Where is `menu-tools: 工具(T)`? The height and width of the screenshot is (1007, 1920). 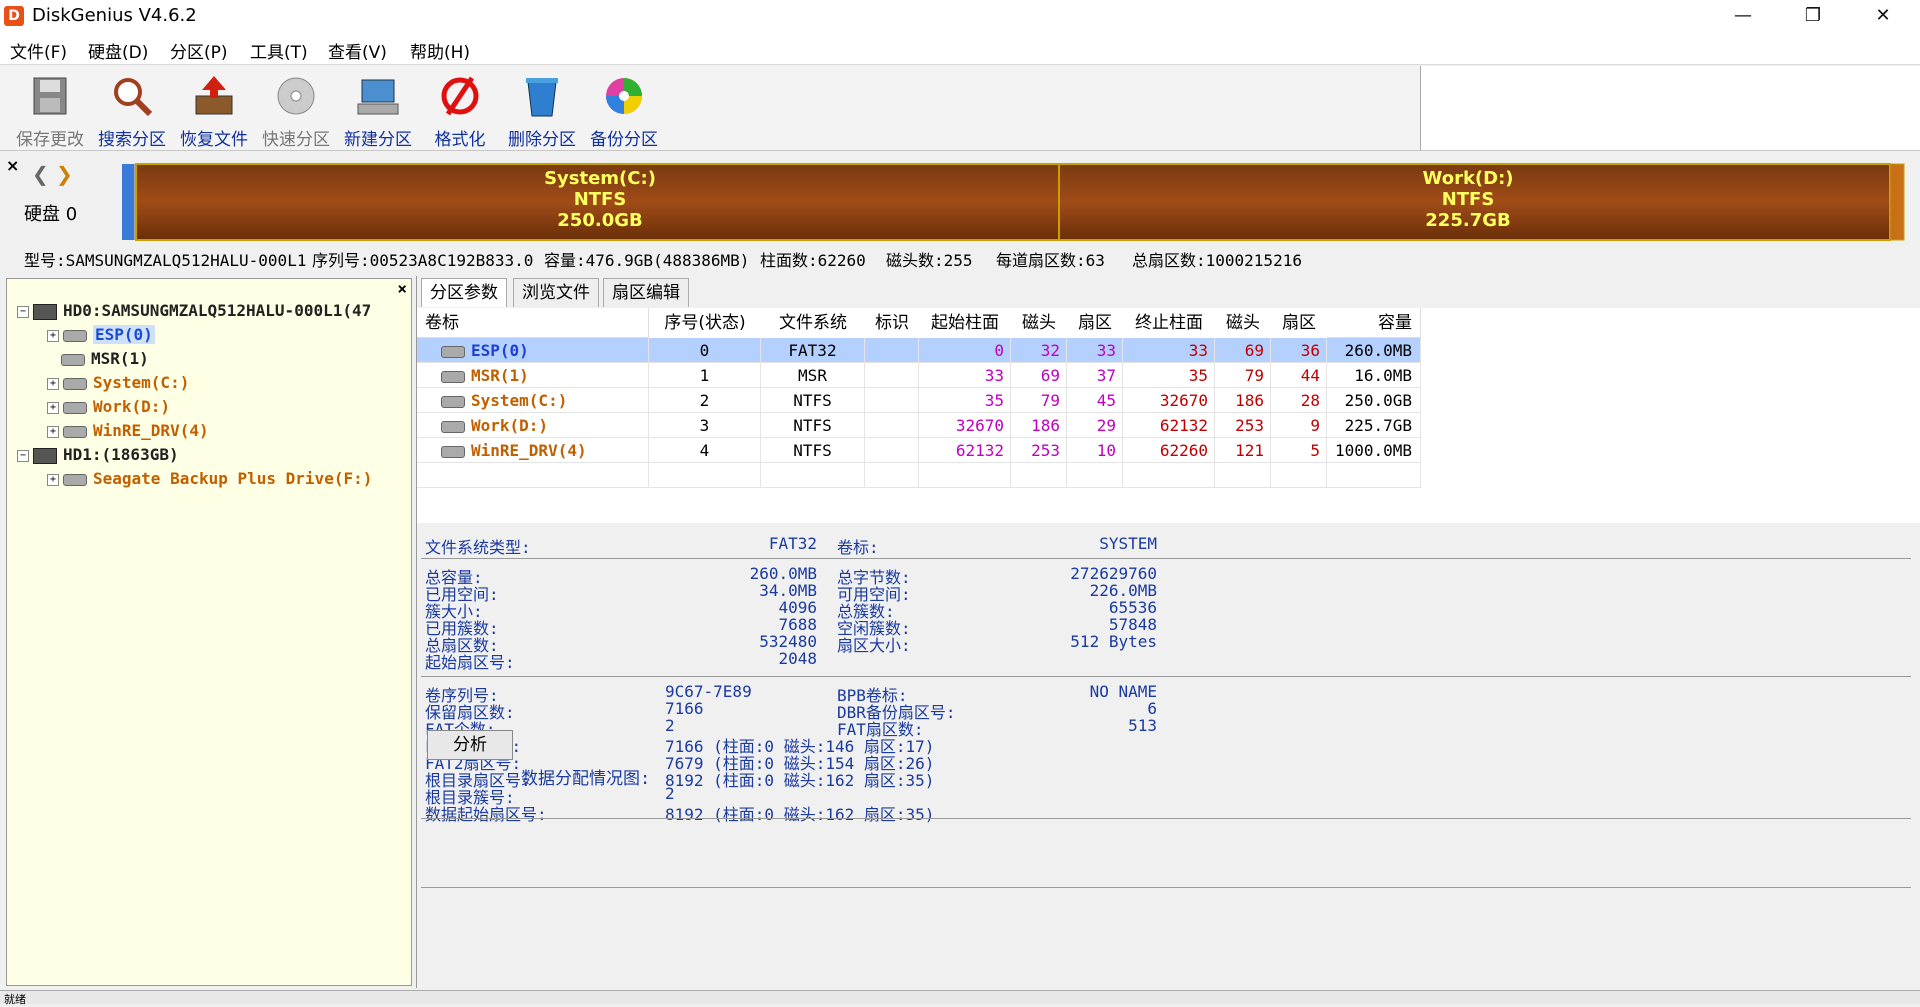
menu-tools: 工具(T) is located at coordinates (279, 50).